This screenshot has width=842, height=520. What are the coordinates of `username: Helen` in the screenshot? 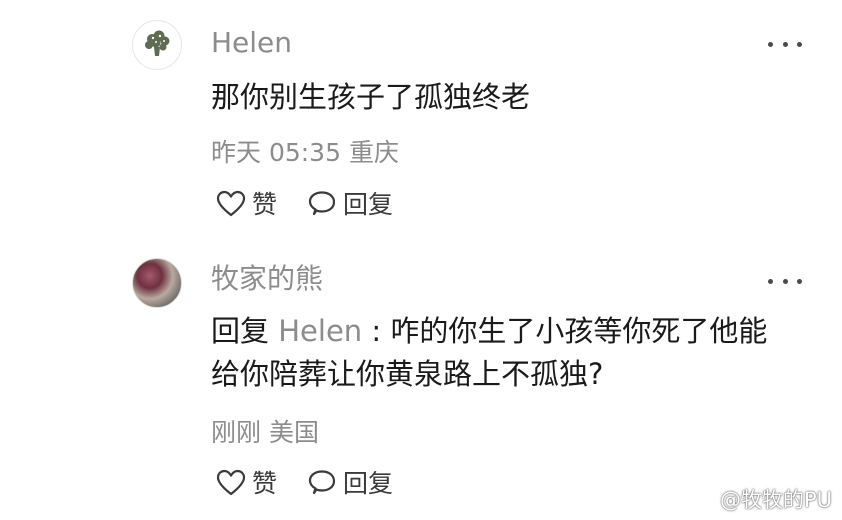 It's located at (251, 43).